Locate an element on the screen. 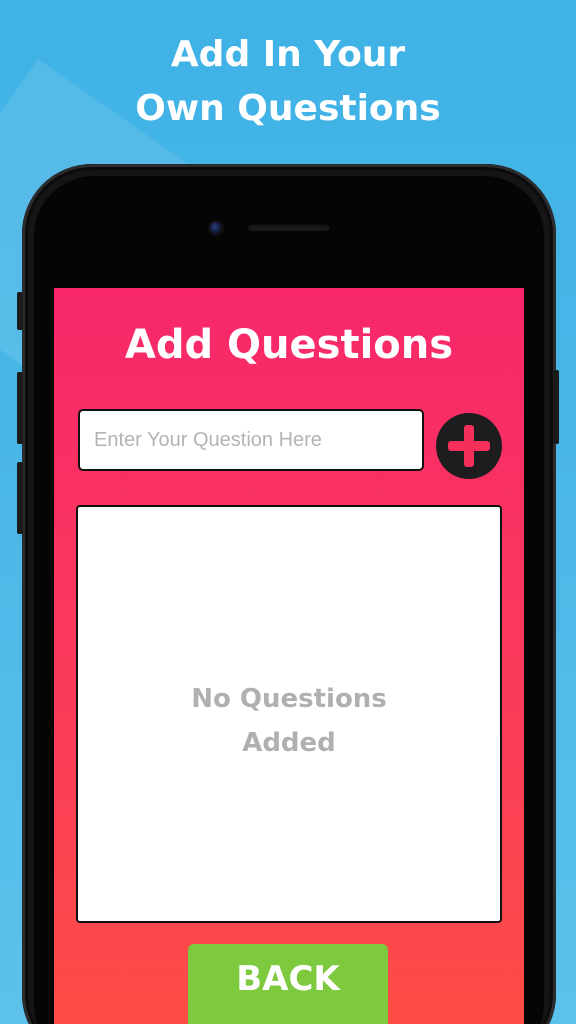 This screenshot has width=576, height=1024. promo-title: Add In Your Own Questions is located at coordinates (288, 82).